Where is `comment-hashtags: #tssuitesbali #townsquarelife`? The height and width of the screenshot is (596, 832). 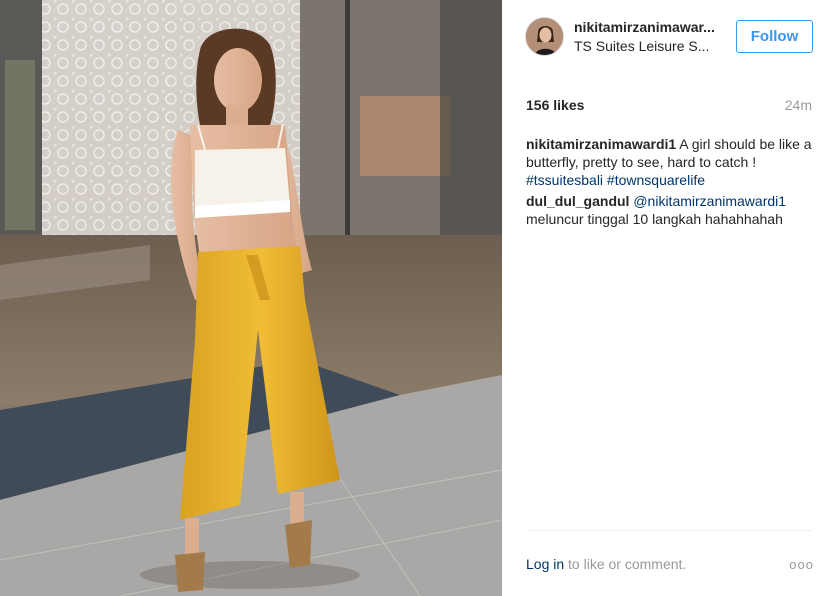 comment-hashtags: #tssuitesbali #townsquarelife is located at coordinates (615, 180).